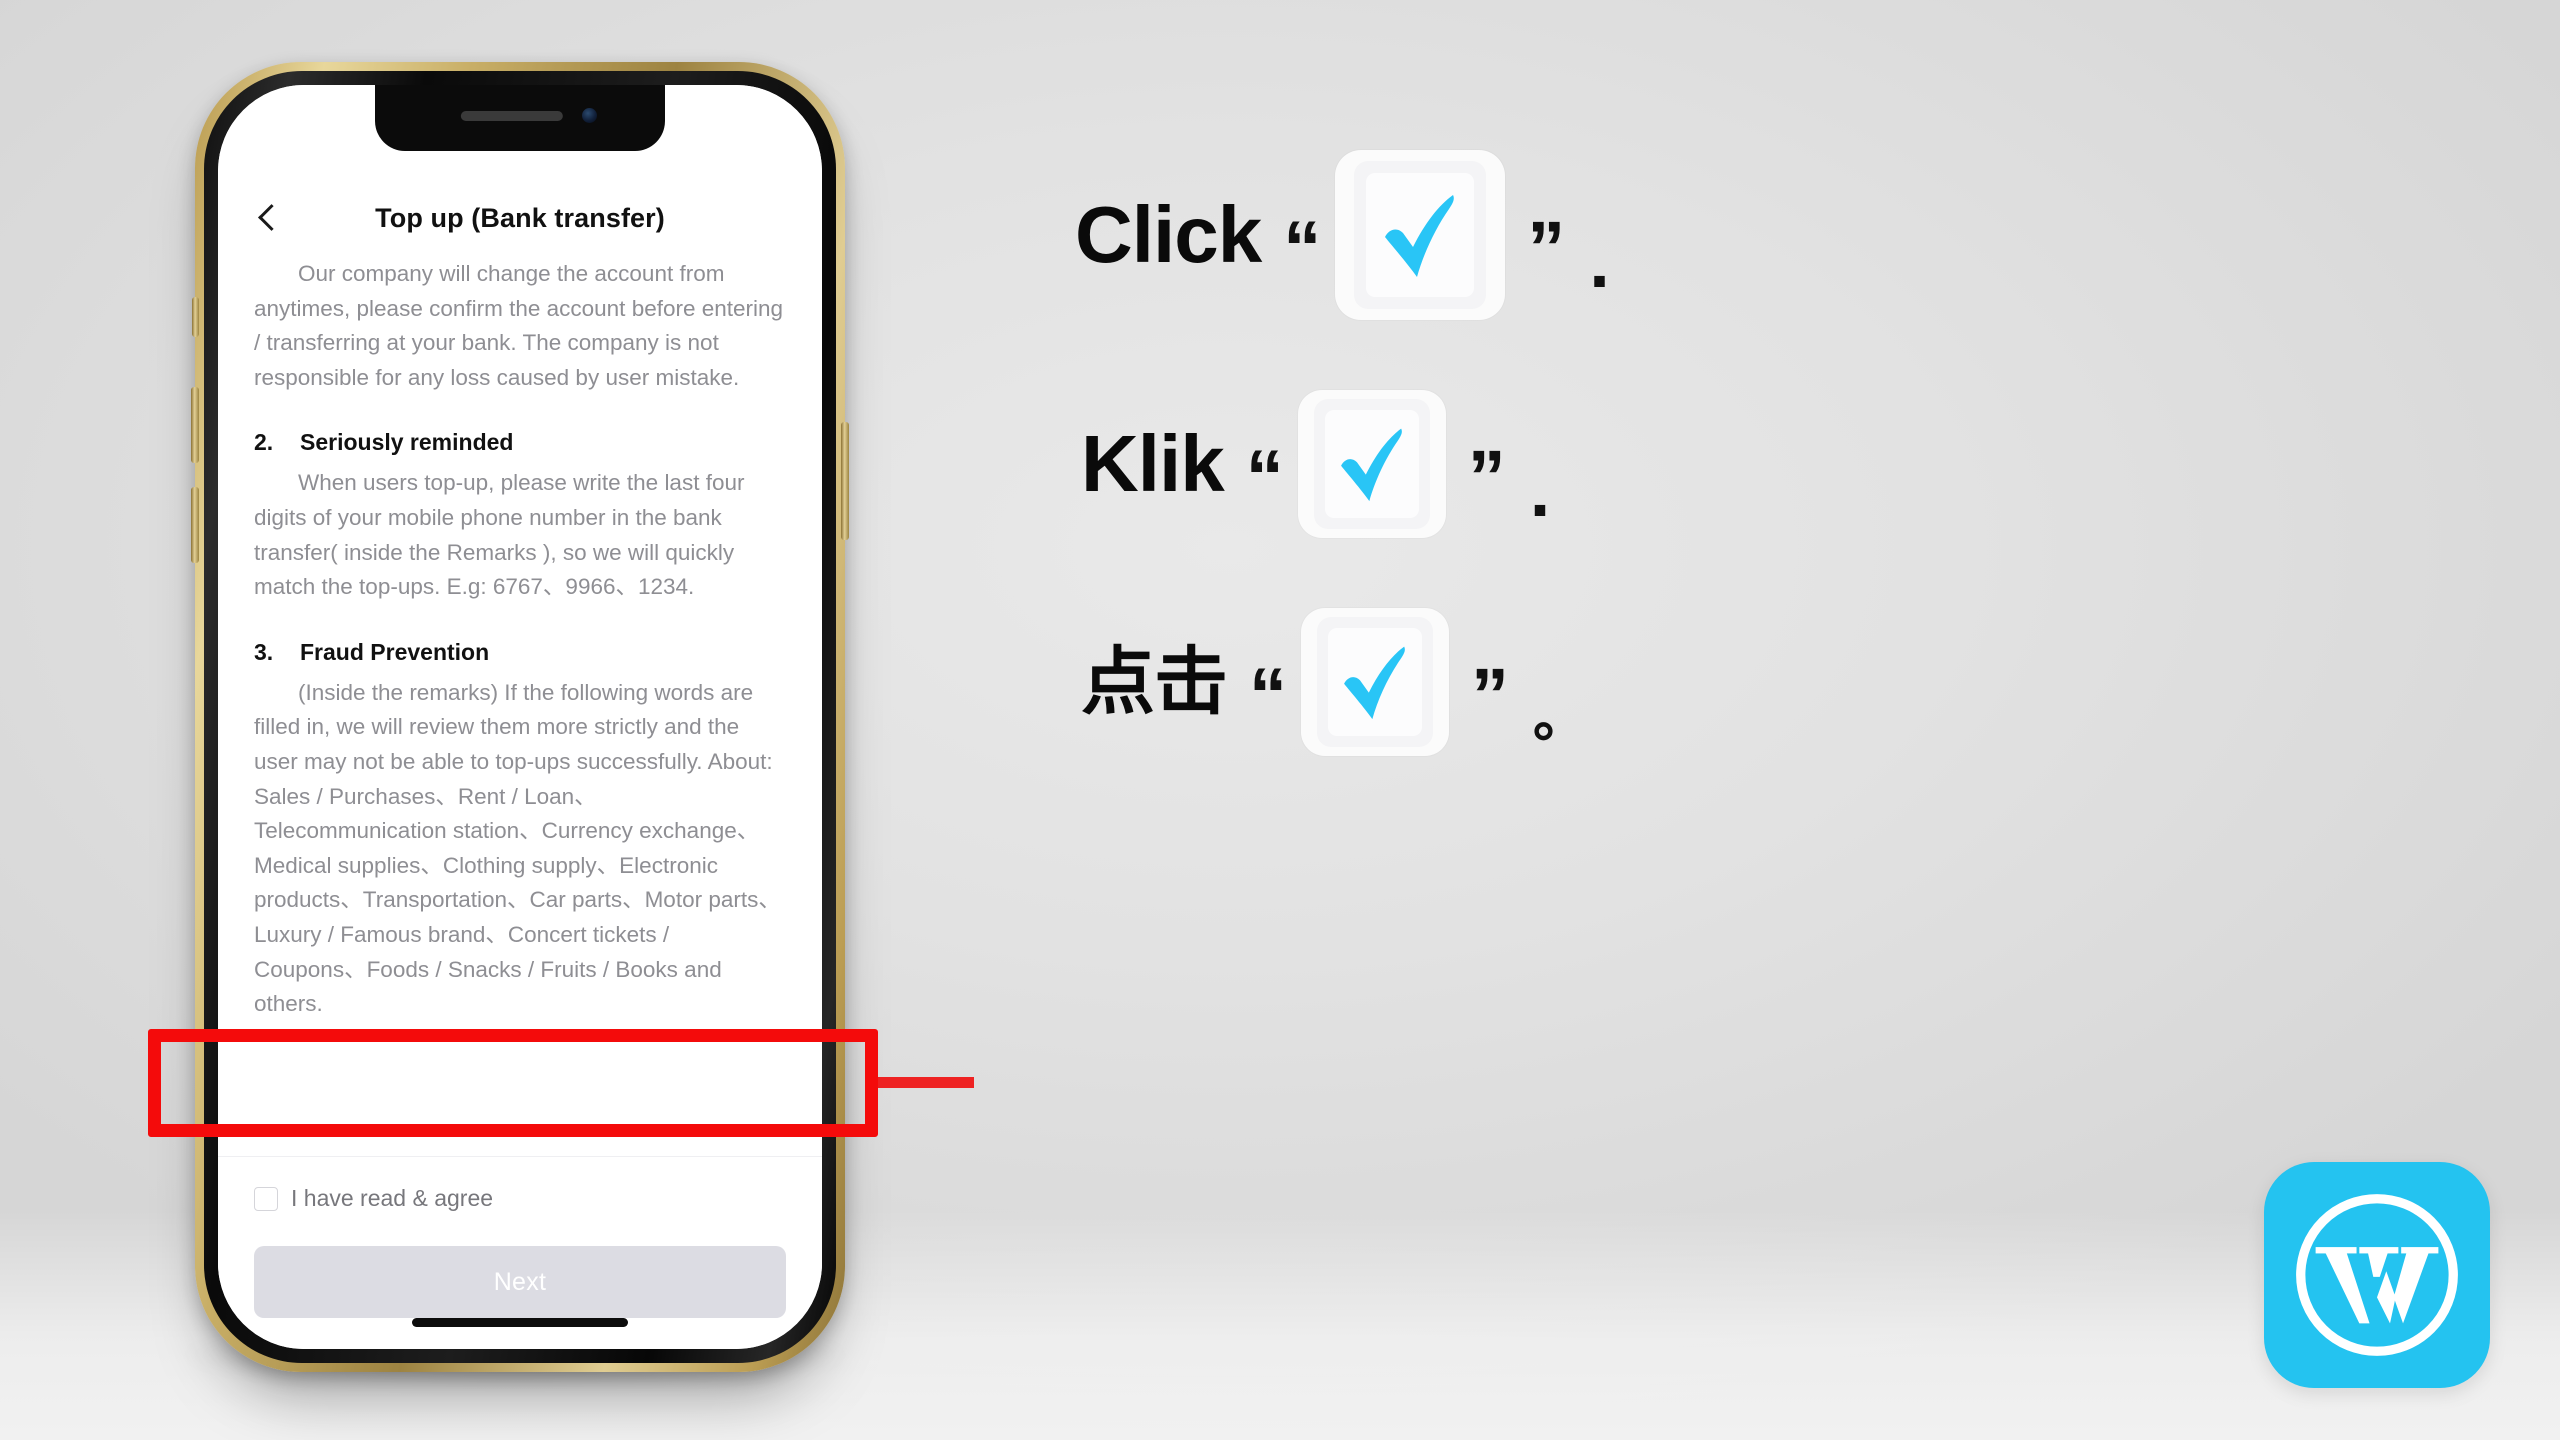 This screenshot has height=1440, width=2560. Describe the element at coordinates (1168, 234) in the screenshot. I see `instruction-word-click: Click` at that location.